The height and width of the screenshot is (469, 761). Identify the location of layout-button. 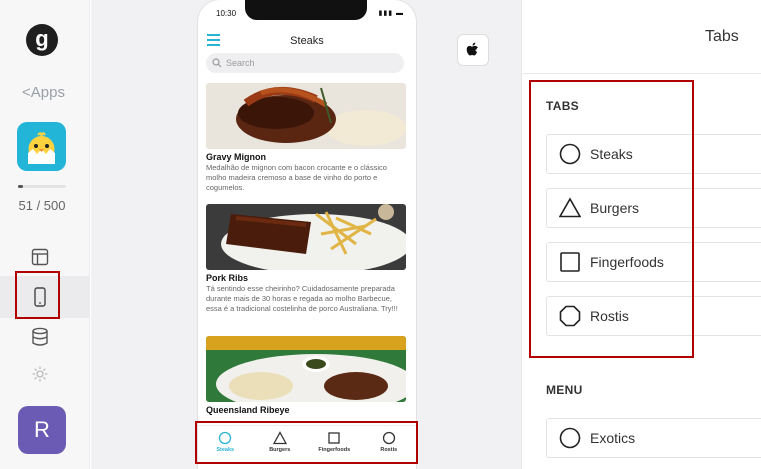
(40, 257).